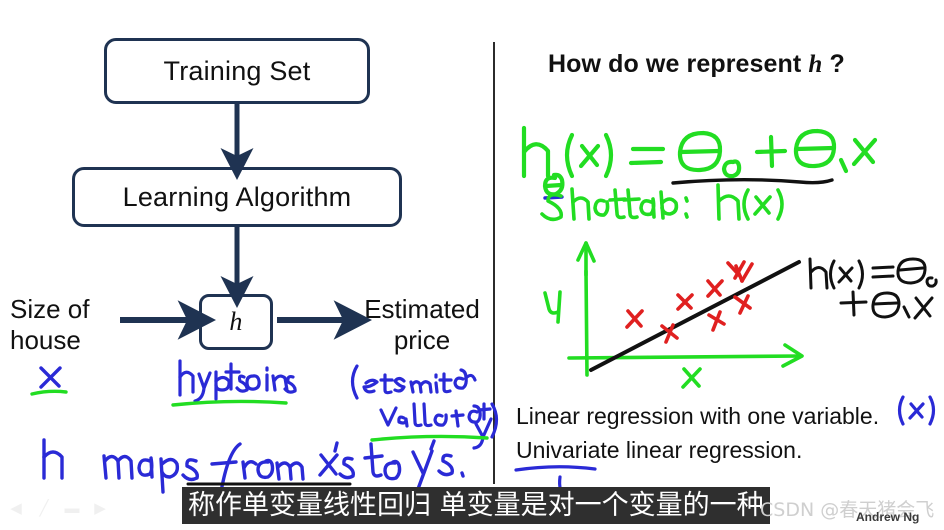 Image resolution: width=944 pixels, height=530 pixels. Describe the element at coordinates (699, 161) in the screenshot. I see `ink-equation-hypothesis` at that location.